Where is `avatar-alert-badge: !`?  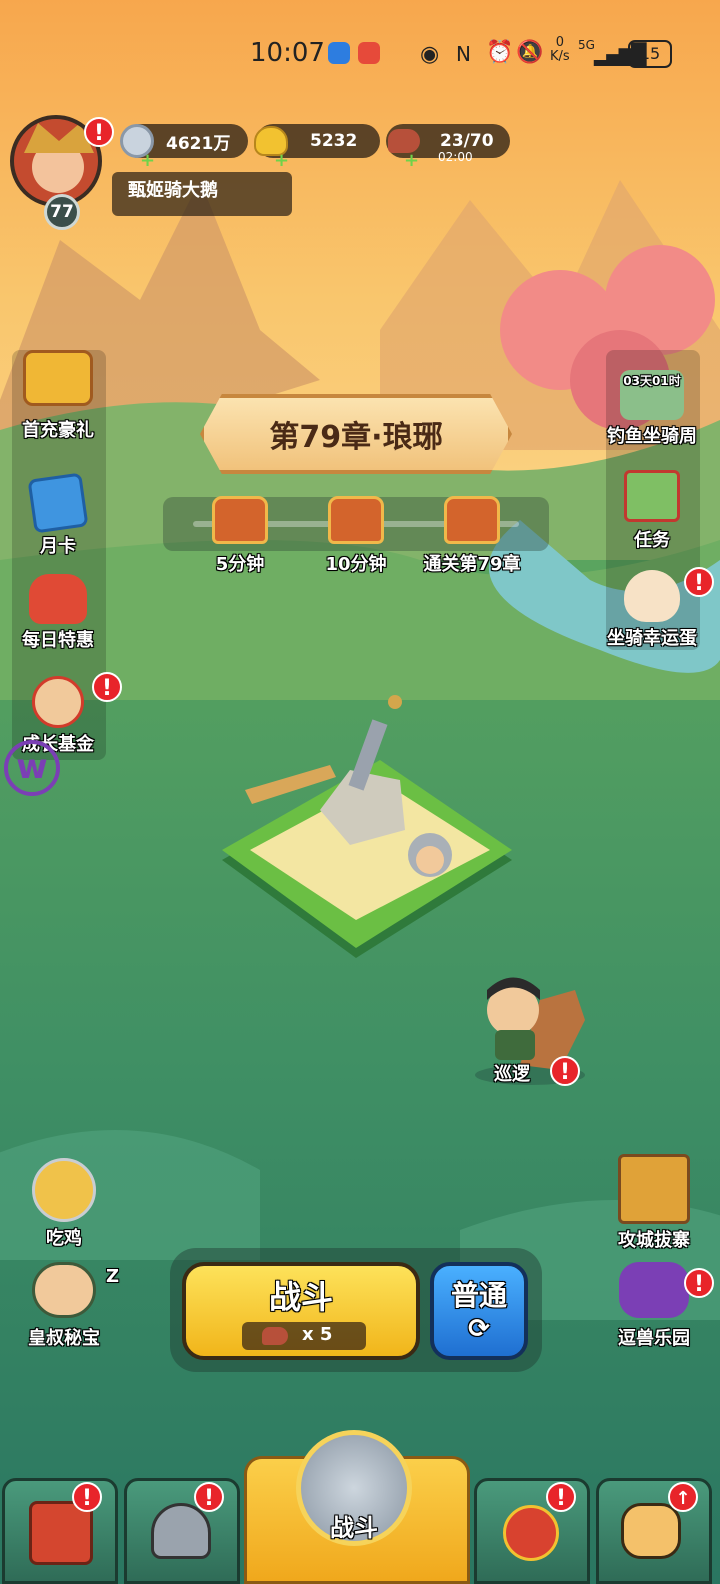
avatar-alert-badge: ! is located at coordinates (99, 132).